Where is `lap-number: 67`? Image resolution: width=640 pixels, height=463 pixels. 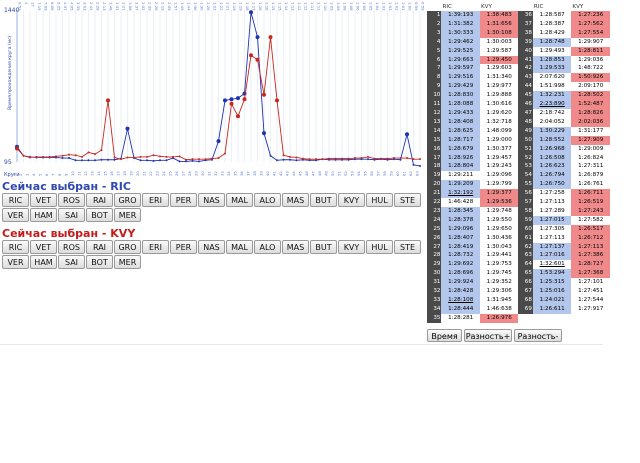
lap-number: 67 is located at coordinates (525, 291).